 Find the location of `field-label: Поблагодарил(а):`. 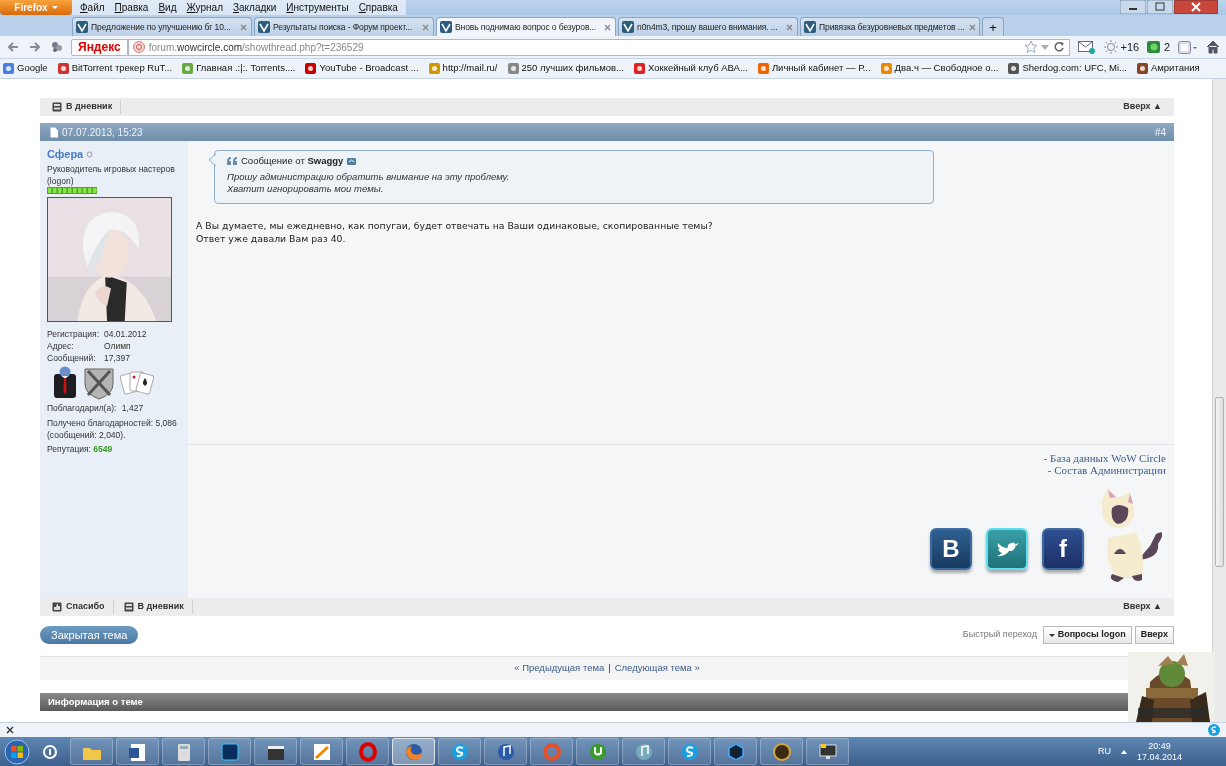

field-label: Поблагодарил(а): is located at coordinates (82, 407).